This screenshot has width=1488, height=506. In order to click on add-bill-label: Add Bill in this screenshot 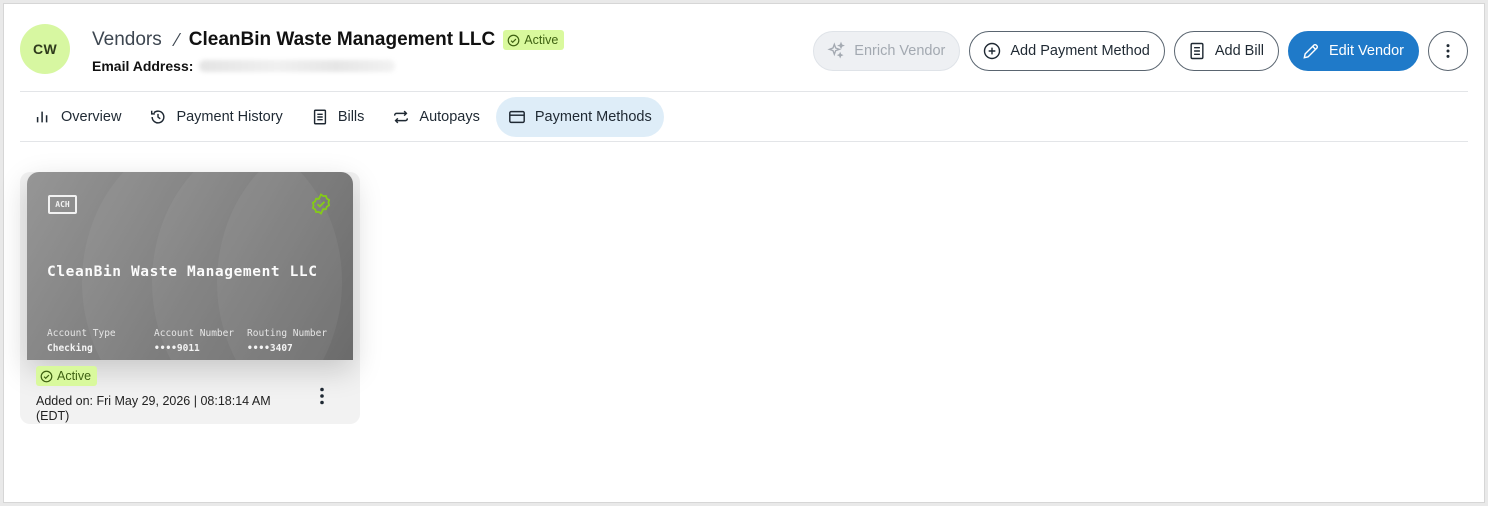, I will do `click(1239, 51)`.